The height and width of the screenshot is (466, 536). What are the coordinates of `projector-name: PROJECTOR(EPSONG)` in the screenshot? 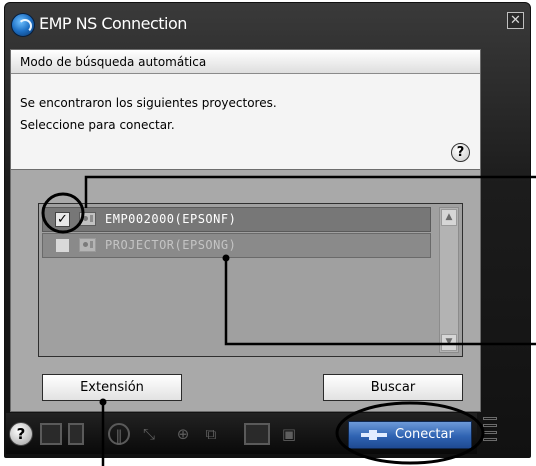 It's located at (171, 245).